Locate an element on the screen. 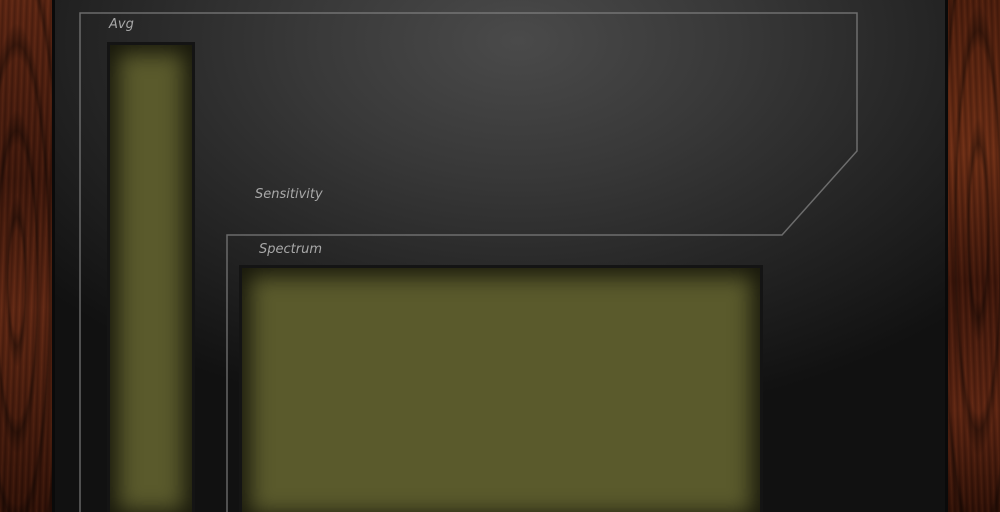  spectrum-label: Spectrum is located at coordinates (290, 249).